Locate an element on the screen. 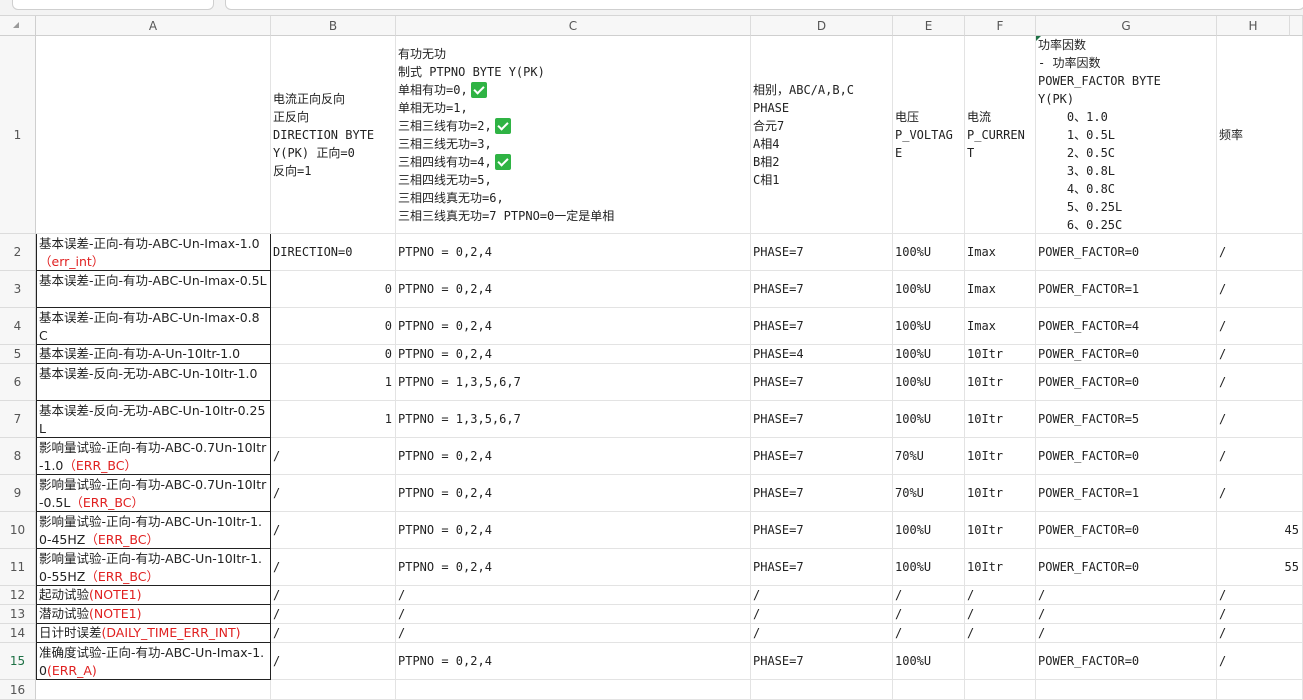 This screenshot has width=1303, height=700. cell-e4: 100%U is located at coordinates (929, 326).